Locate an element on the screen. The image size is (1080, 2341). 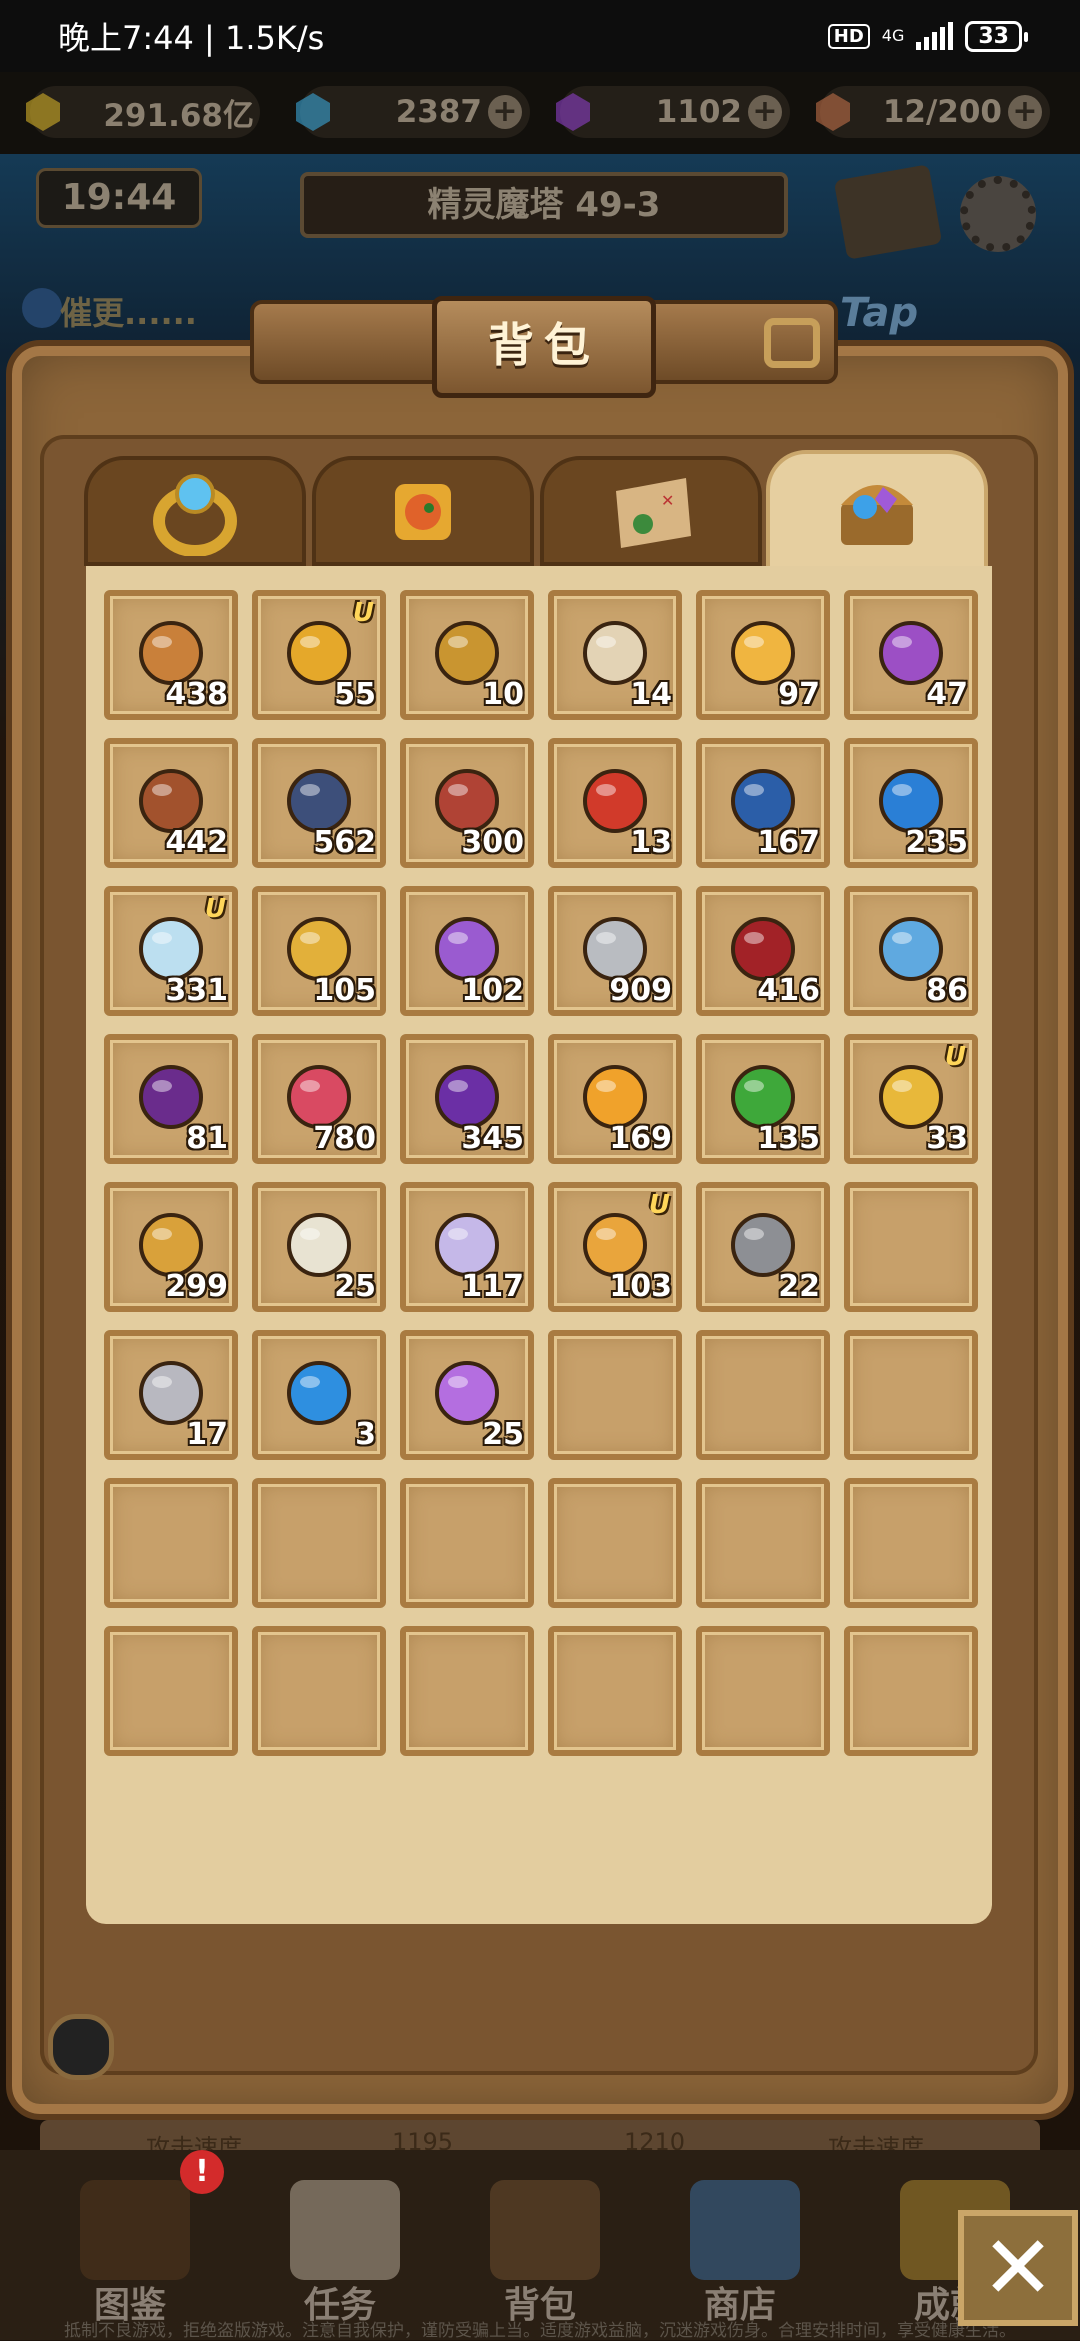
inventory-slot: 442 is located at coordinates (171, 803).